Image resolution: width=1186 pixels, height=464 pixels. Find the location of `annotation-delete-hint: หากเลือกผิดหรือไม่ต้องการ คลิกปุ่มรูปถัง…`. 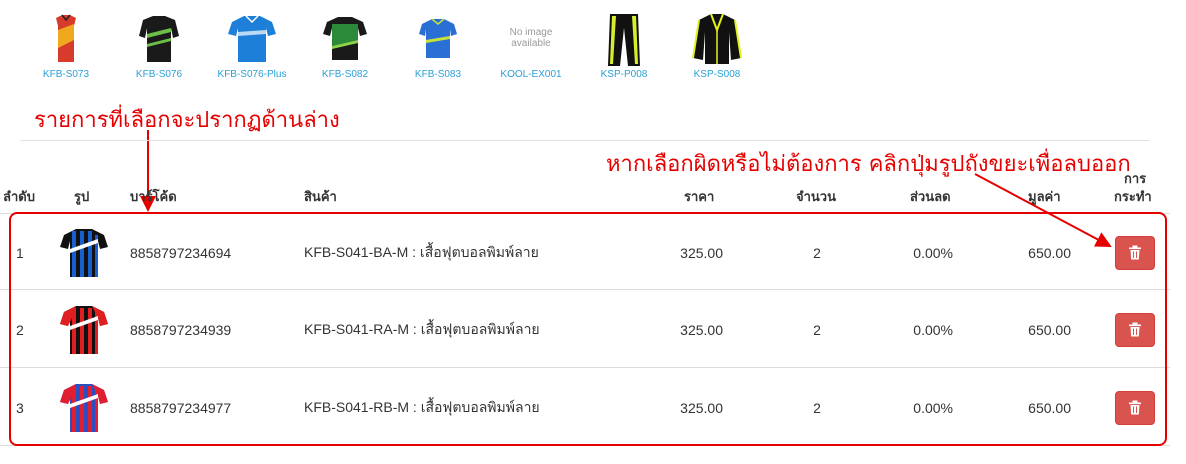

annotation-delete-hint: หากเลือกผิดหรือไม่ต้องการ คลิกปุ่มรูปถัง… is located at coordinates (868, 164).